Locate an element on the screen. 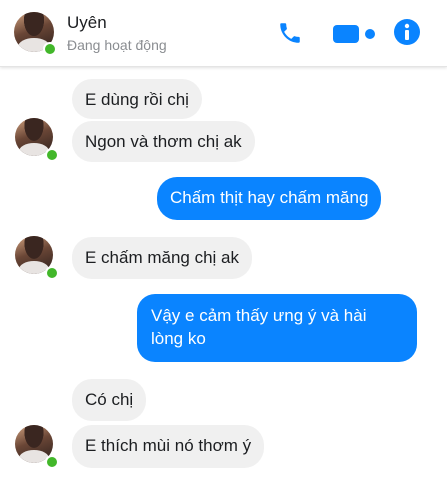 The image size is (447, 480). video-camera-icon is located at coordinates (356, 34).